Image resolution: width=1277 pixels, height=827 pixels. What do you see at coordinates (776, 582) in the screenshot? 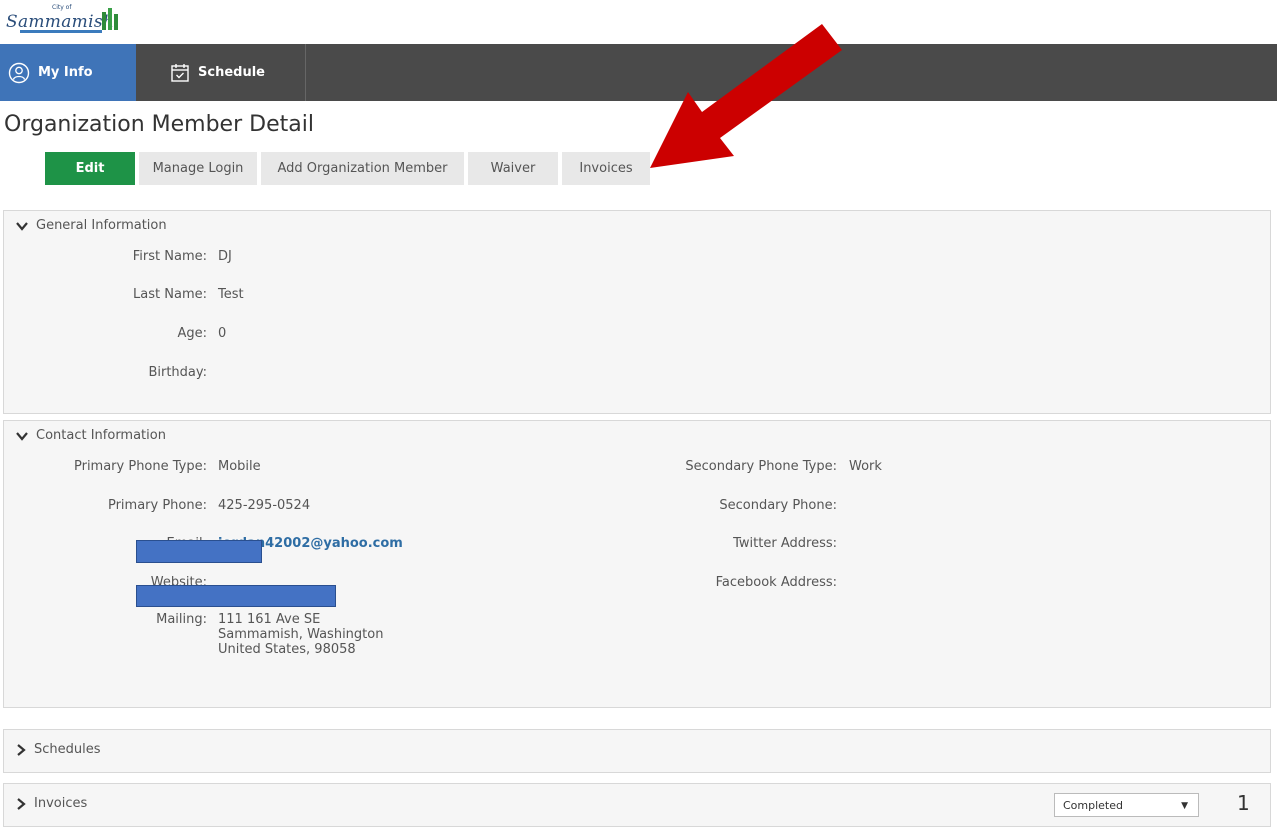
I see `facebook-address-label: Facebook Address:` at bounding box center [776, 582].